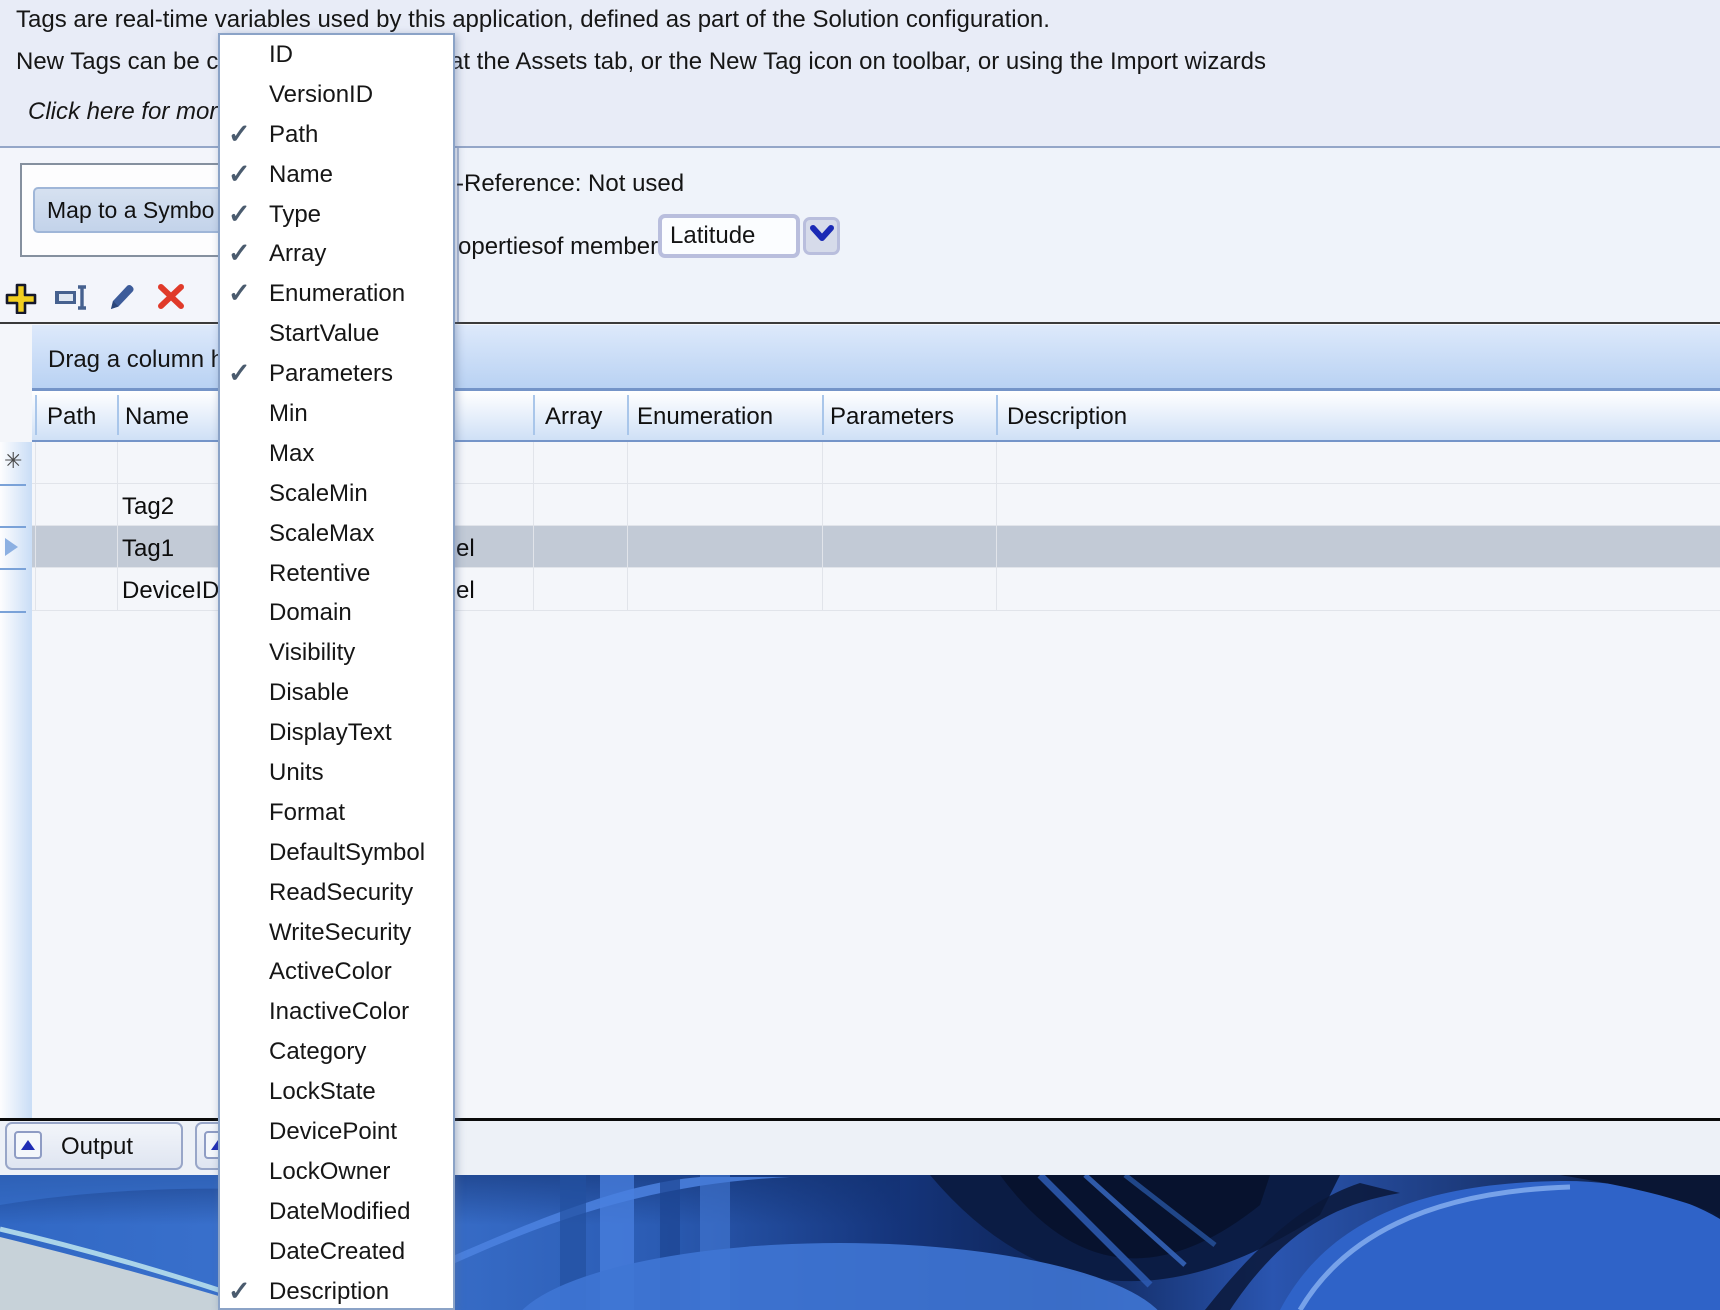 The width and height of the screenshot is (1720, 1310). What do you see at coordinates (157, 417) in the screenshot?
I see `column-header-name: Name` at bounding box center [157, 417].